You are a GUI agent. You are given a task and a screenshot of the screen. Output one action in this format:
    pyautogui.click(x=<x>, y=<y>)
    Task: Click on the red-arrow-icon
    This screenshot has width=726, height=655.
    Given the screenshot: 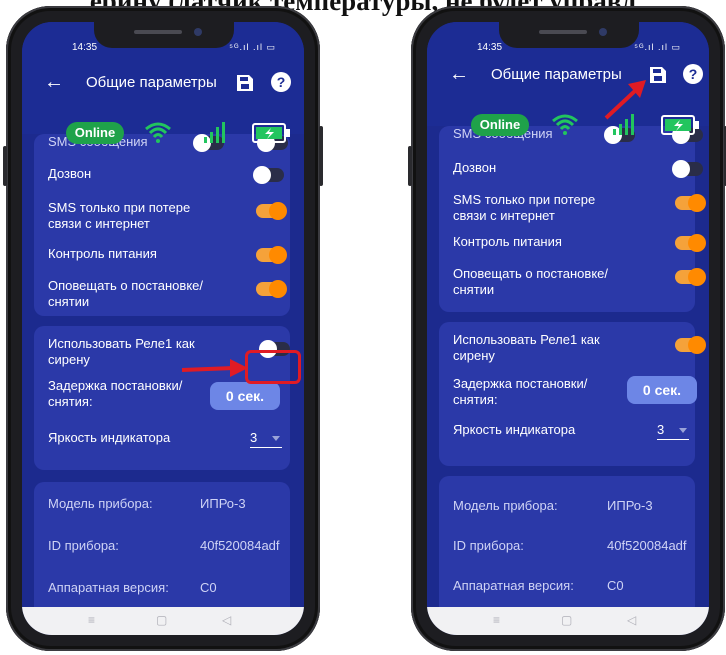 What is the action you would take?
    pyautogui.click(x=214, y=368)
    